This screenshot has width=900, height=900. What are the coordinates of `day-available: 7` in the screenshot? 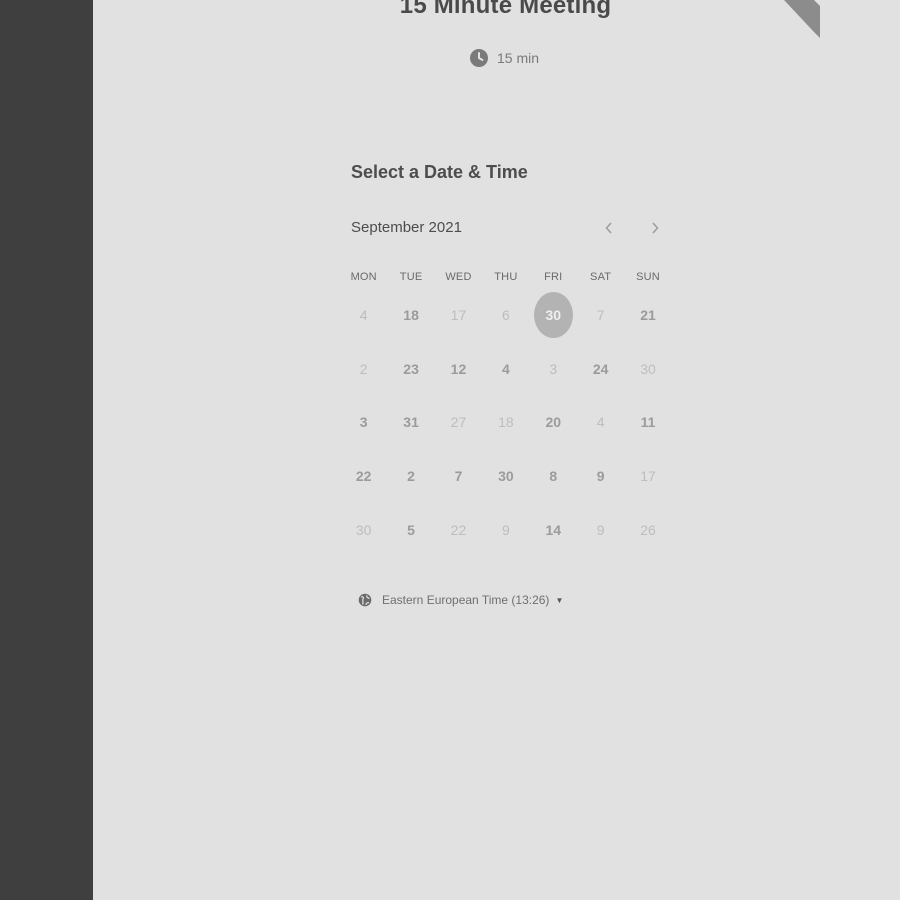 It's located at (458, 476).